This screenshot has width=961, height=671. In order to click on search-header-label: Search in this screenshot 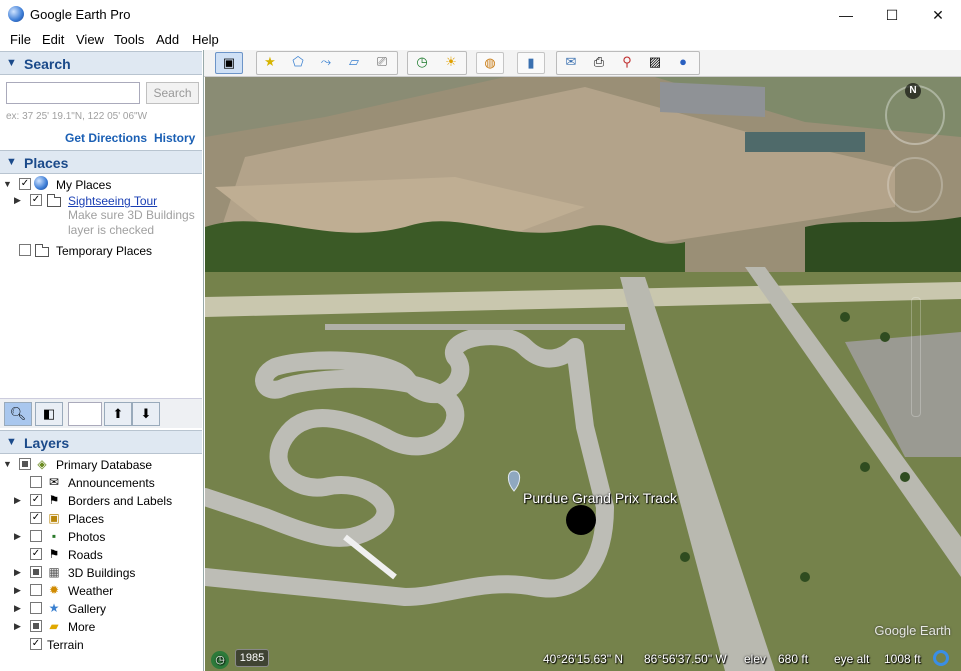, I will do `click(47, 64)`.